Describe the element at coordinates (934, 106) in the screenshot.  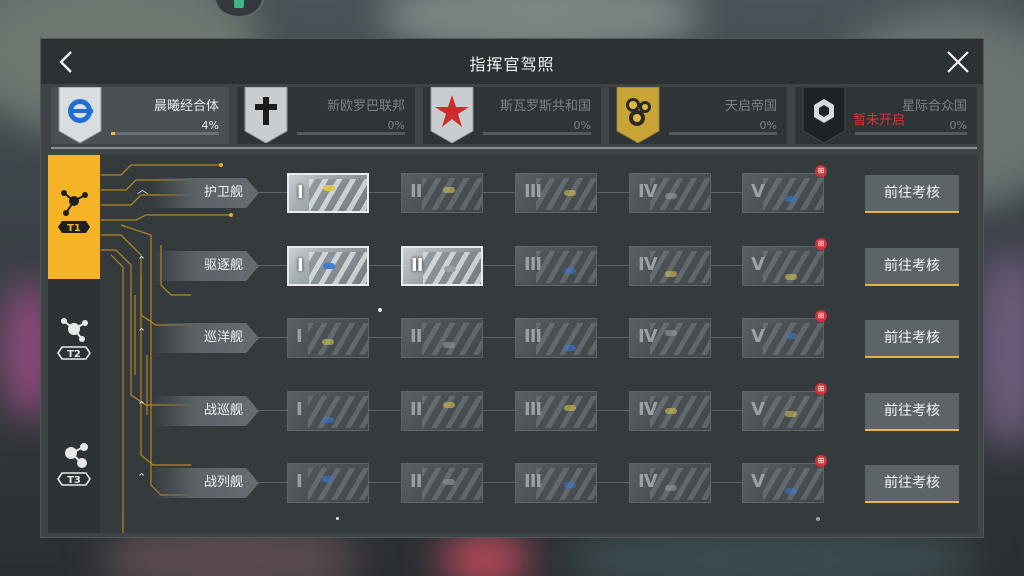
I see `faction-name: 星际合众国` at that location.